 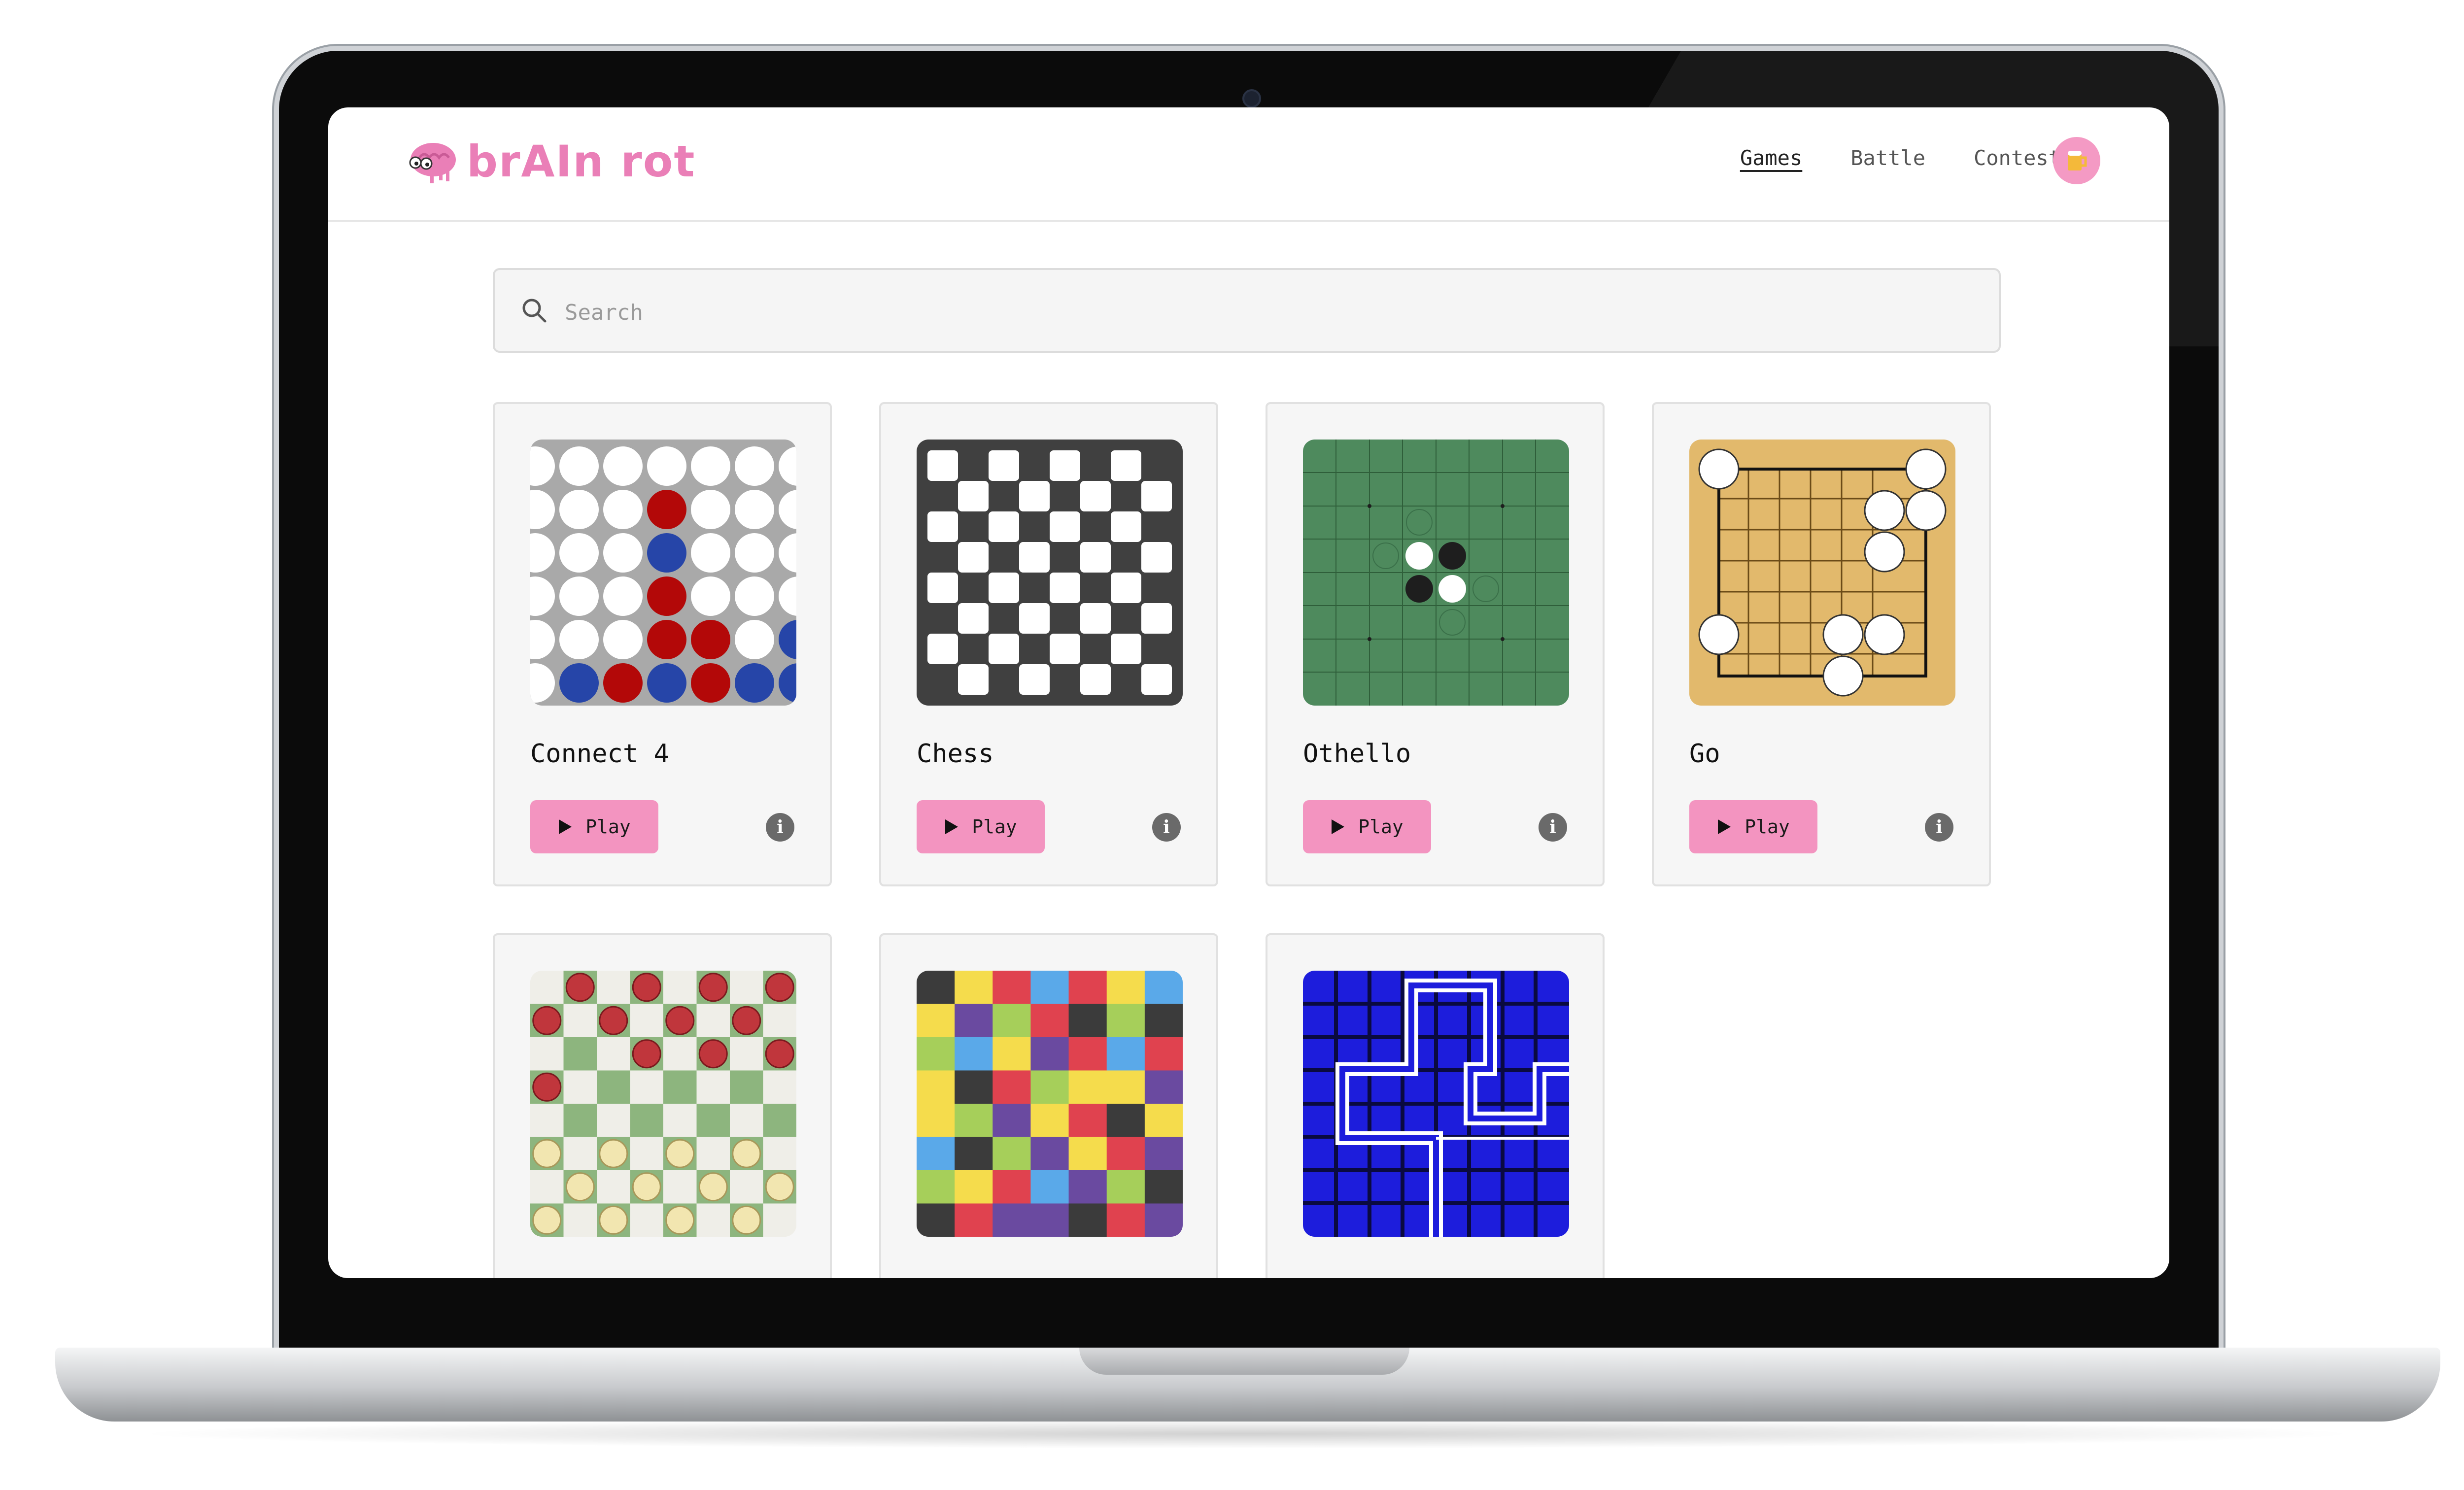 I want to click on color-grid-thumbnail, so click(x=1050, y=1104).